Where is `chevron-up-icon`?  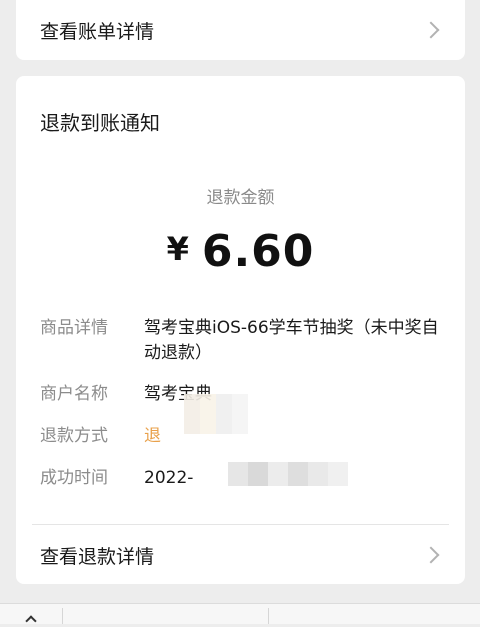 chevron-up-icon is located at coordinates (31, 621).